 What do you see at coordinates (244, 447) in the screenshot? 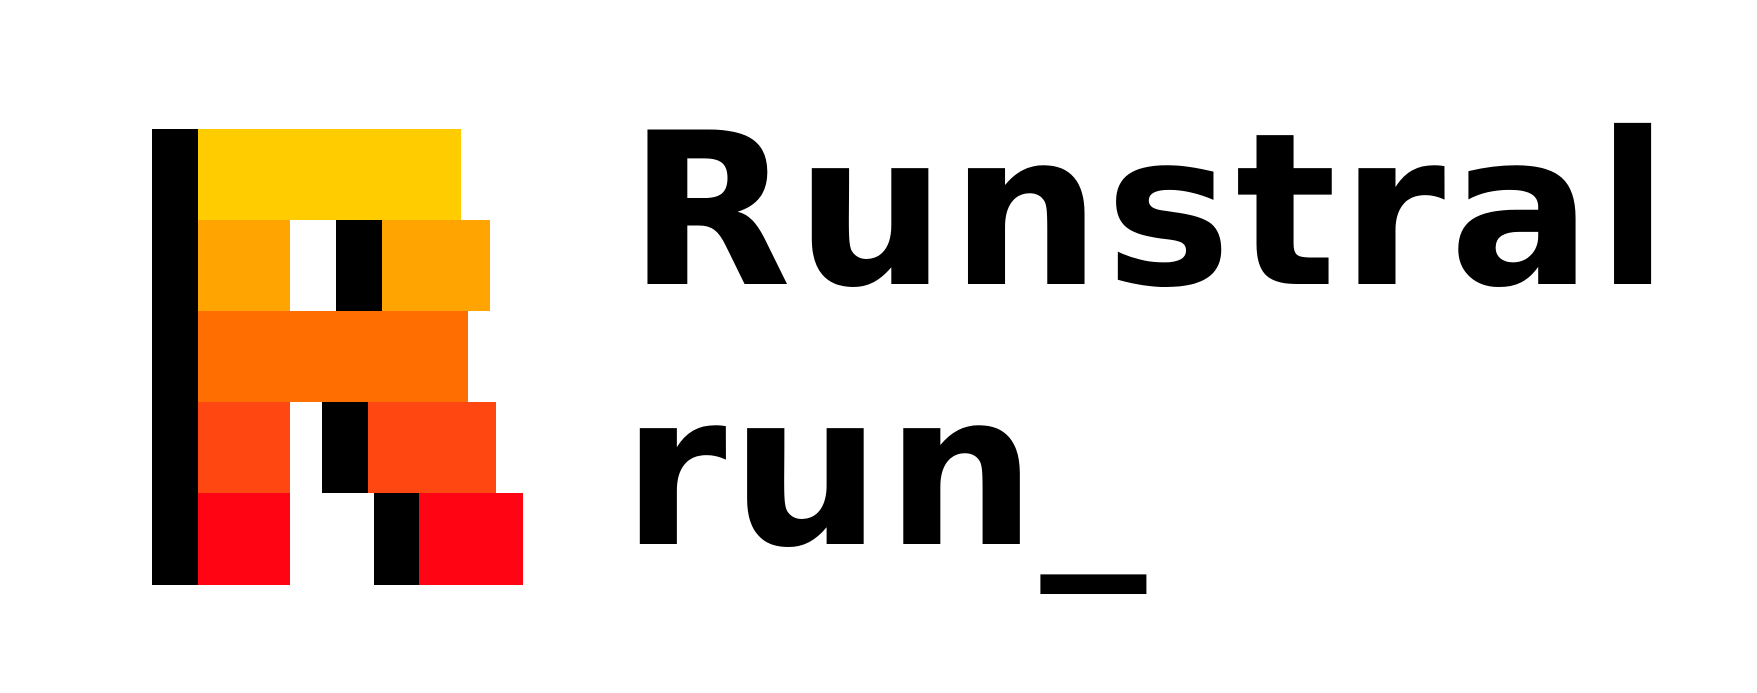
I see `logo-row-4-left` at bounding box center [244, 447].